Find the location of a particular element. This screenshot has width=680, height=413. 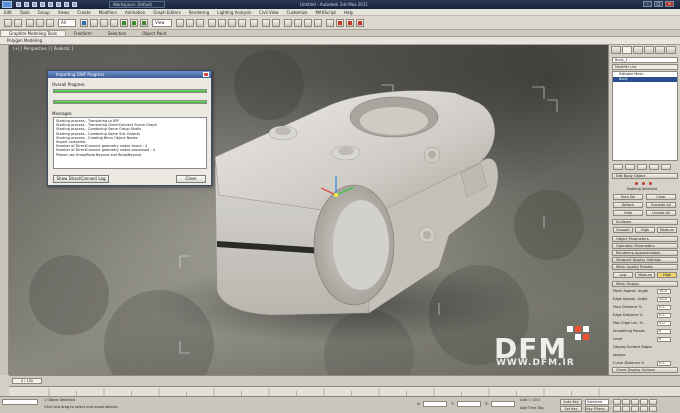

fine-preset-button: High is located at coordinates (667, 275).